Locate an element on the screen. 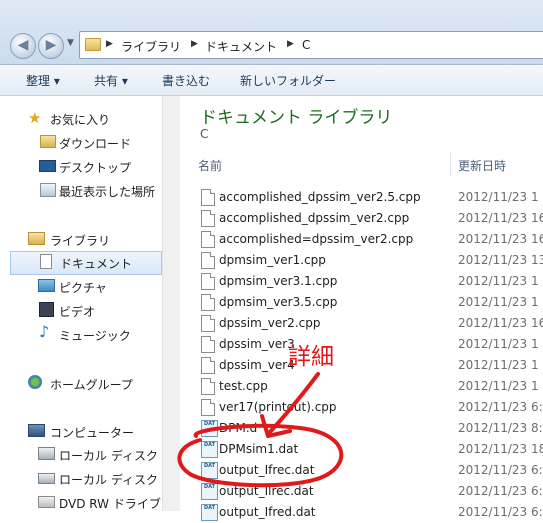 The height and width of the screenshot is (523, 543). annotation-overlay is located at coordinates (260, 430).